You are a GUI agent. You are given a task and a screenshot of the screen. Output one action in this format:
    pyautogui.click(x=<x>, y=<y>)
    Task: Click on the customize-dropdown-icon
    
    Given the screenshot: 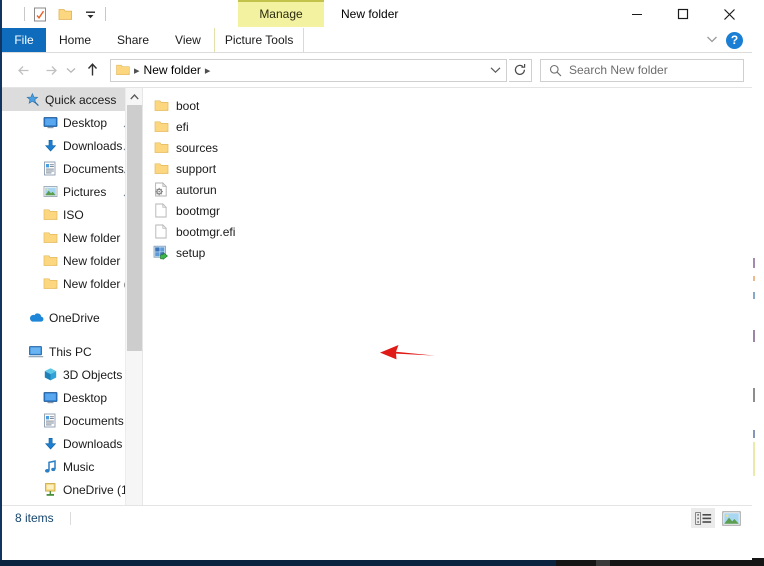 What is the action you would take?
    pyautogui.click(x=90, y=14)
    